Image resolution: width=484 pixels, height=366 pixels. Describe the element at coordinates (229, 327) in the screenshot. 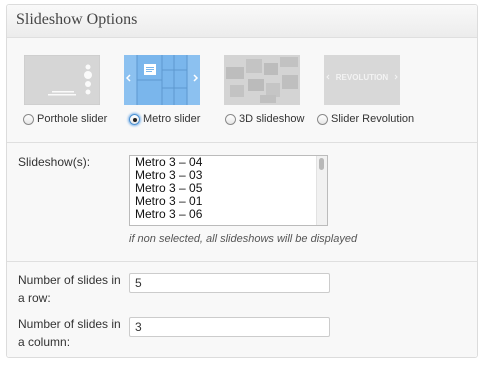

I see `slides-in-column-input` at that location.